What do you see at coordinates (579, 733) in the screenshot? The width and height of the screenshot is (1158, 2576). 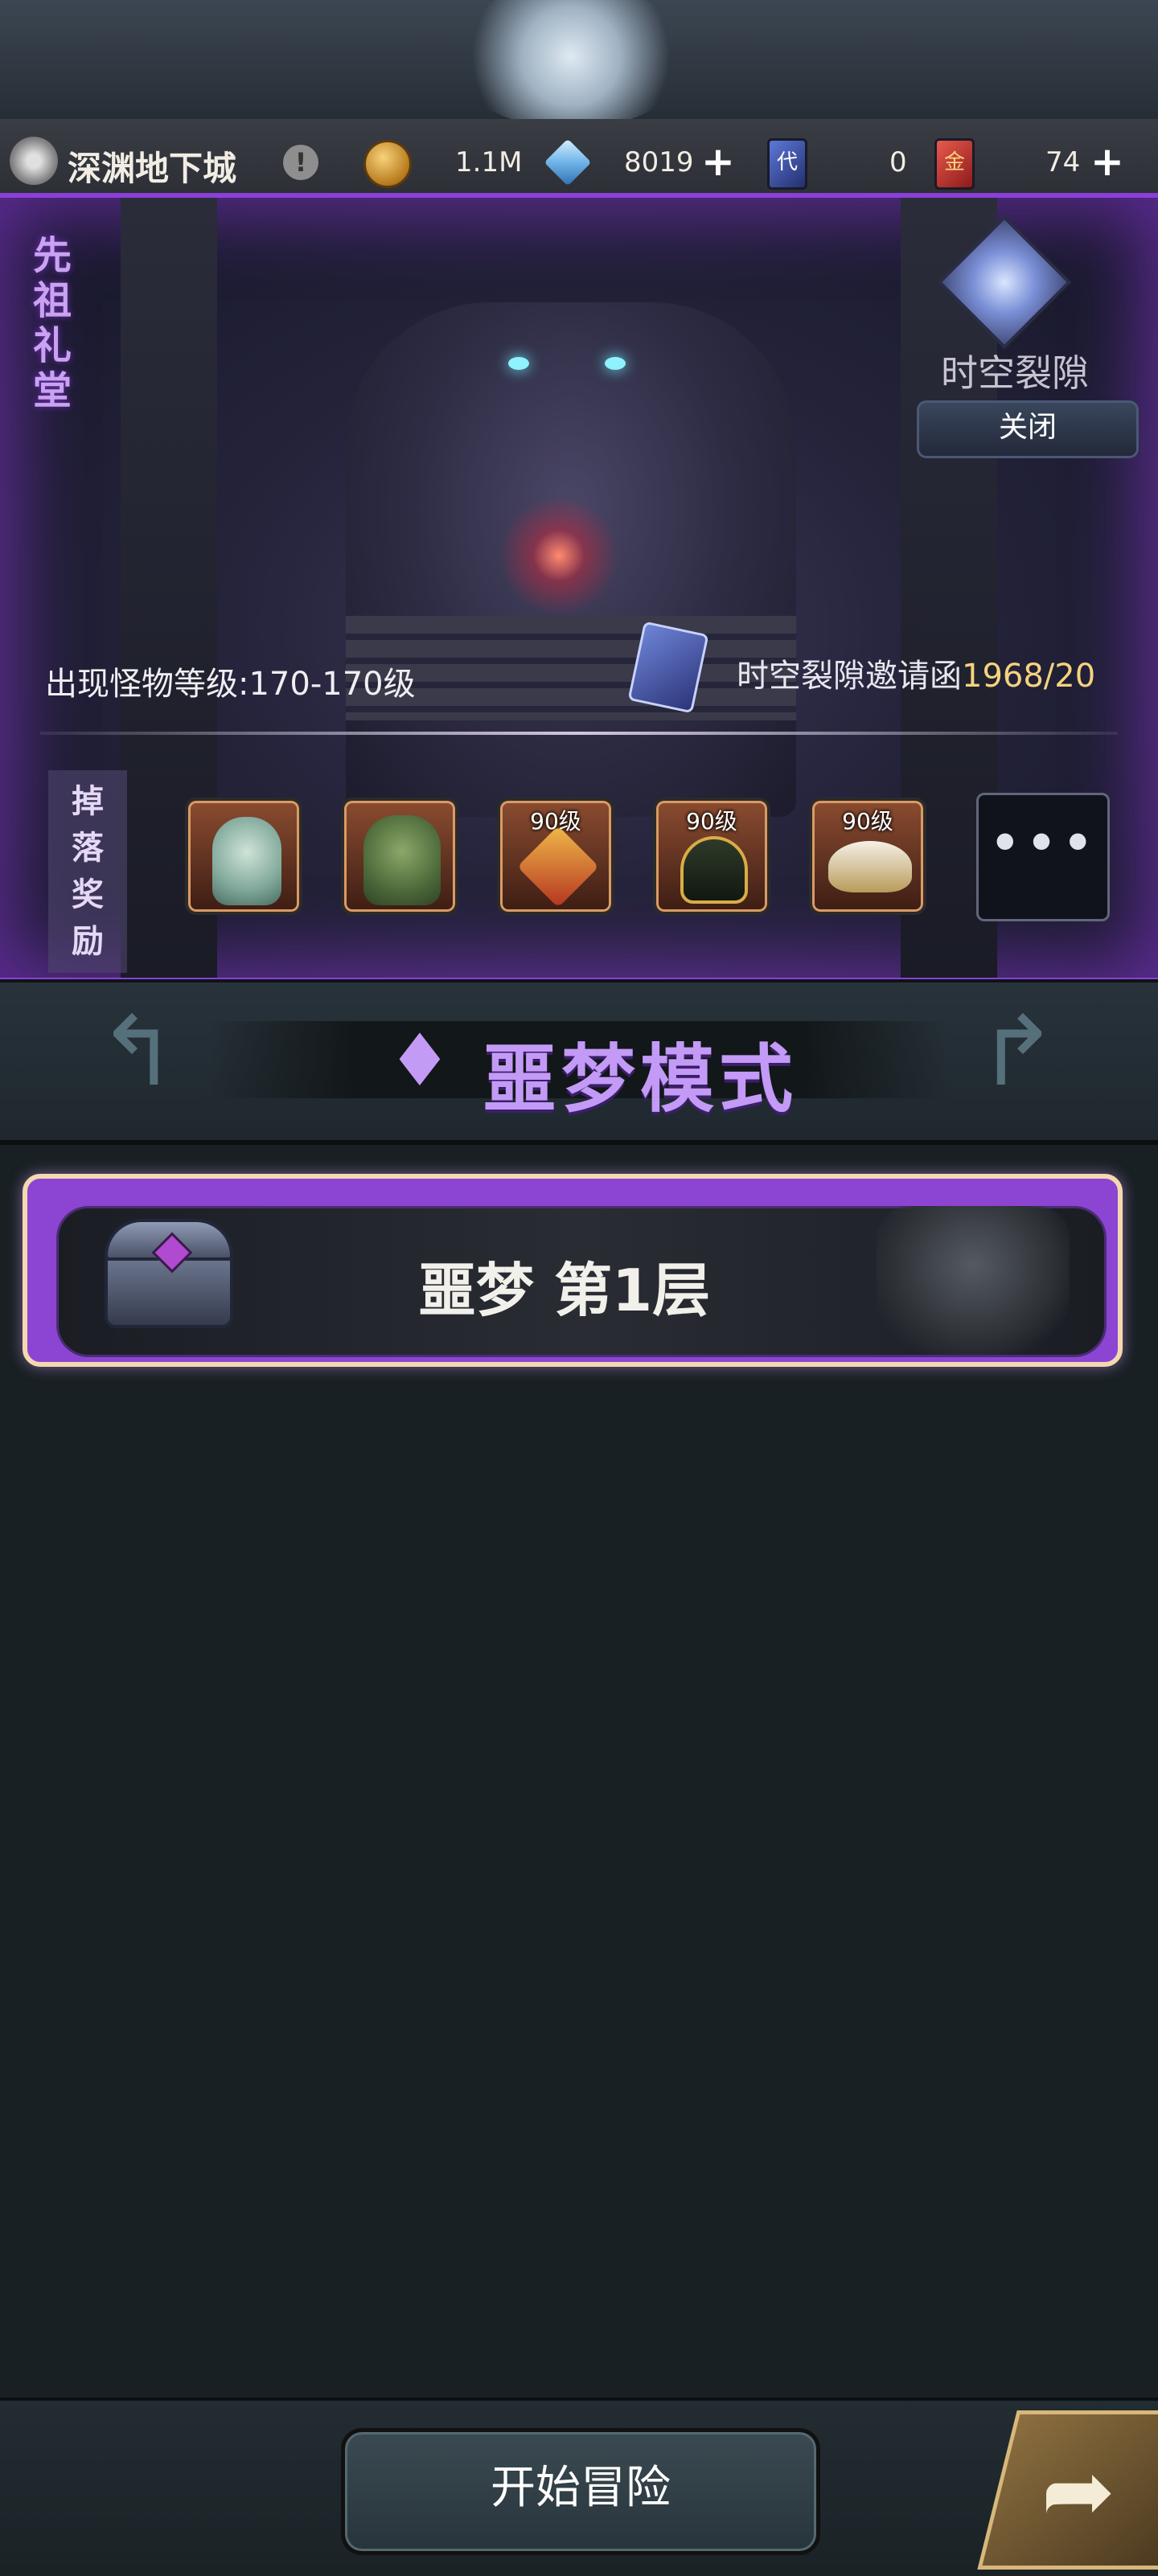 I see `banner-divider` at bounding box center [579, 733].